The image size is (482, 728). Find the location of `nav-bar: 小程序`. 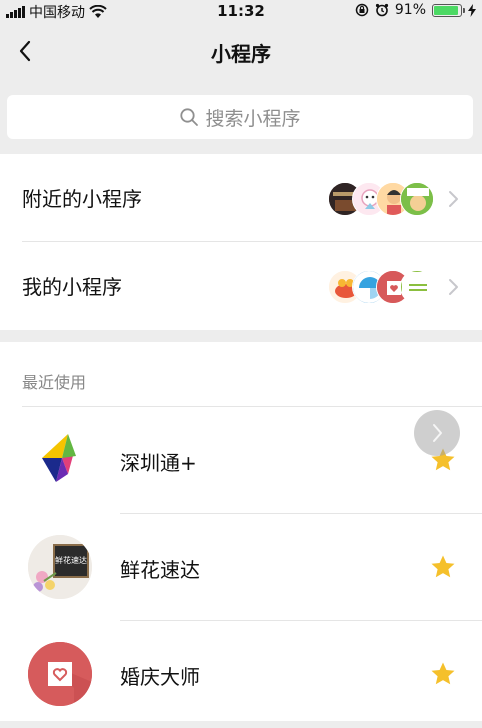

nav-bar: 小程序 is located at coordinates (241, 52).